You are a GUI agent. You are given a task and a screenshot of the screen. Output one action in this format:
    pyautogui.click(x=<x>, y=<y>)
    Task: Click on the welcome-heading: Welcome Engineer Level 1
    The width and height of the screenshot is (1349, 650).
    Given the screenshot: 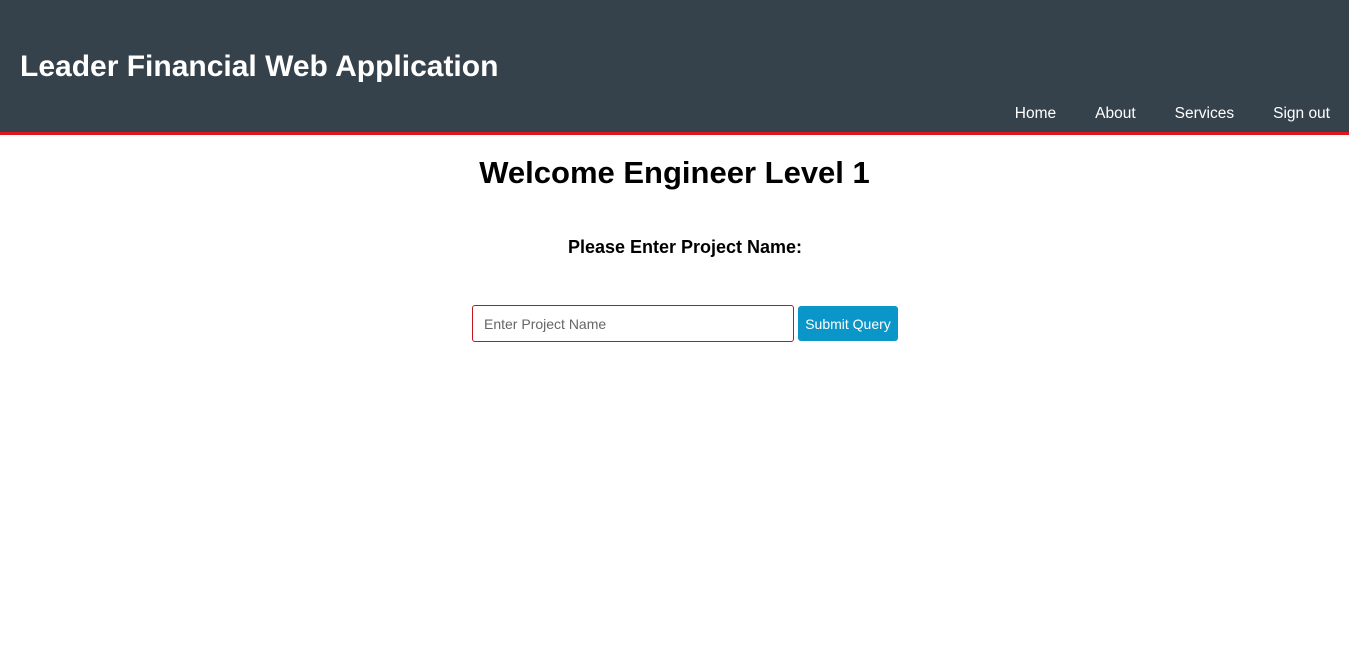 What is the action you would take?
    pyautogui.click(x=674, y=172)
    